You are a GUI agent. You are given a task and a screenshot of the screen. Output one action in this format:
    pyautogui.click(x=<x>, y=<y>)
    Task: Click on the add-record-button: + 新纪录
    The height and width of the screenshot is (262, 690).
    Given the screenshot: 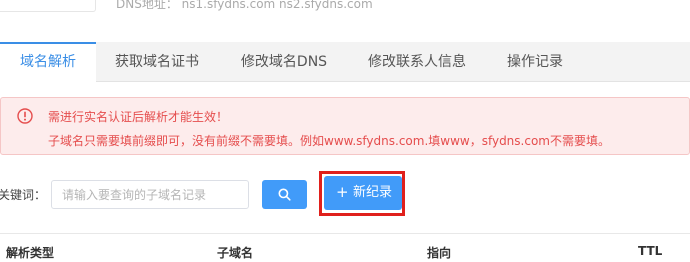 What is the action you would take?
    pyautogui.click(x=363, y=193)
    